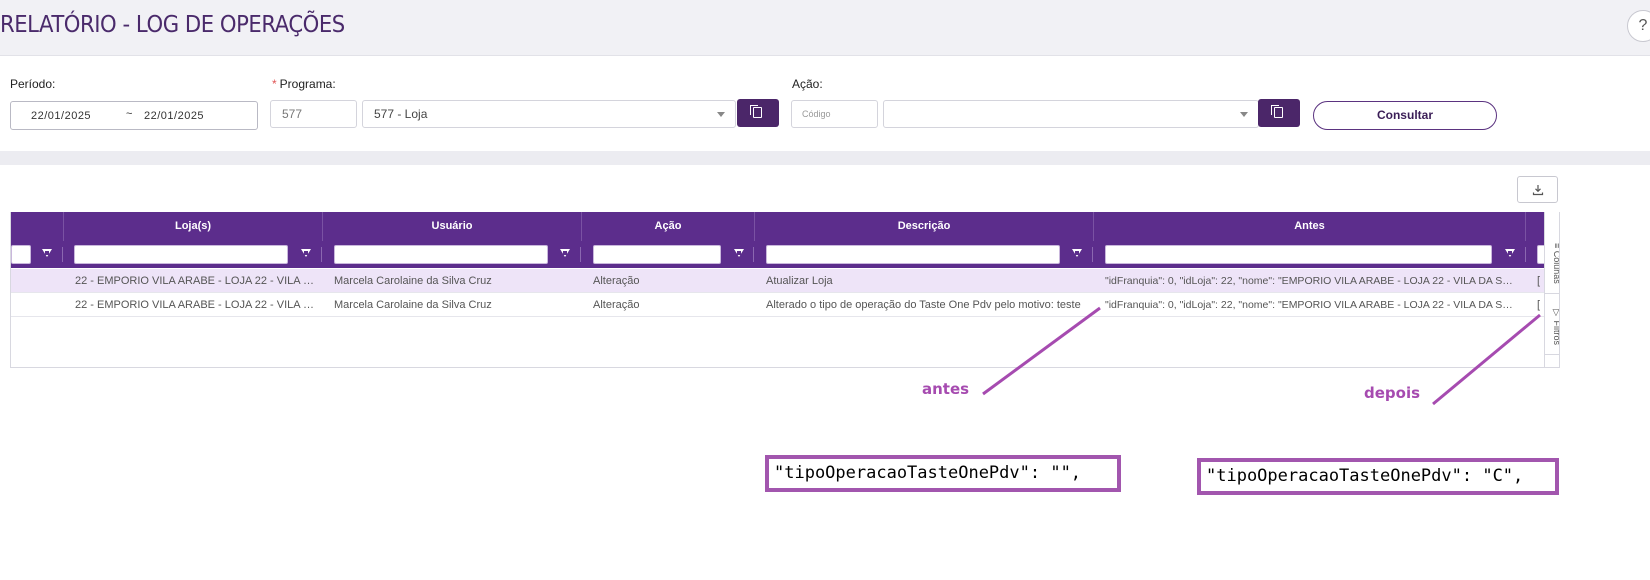  Describe the element at coordinates (943, 473) in the screenshot. I see `antes-code-snippet: "tipoOperacaoTasteOnePdv": "",` at that location.